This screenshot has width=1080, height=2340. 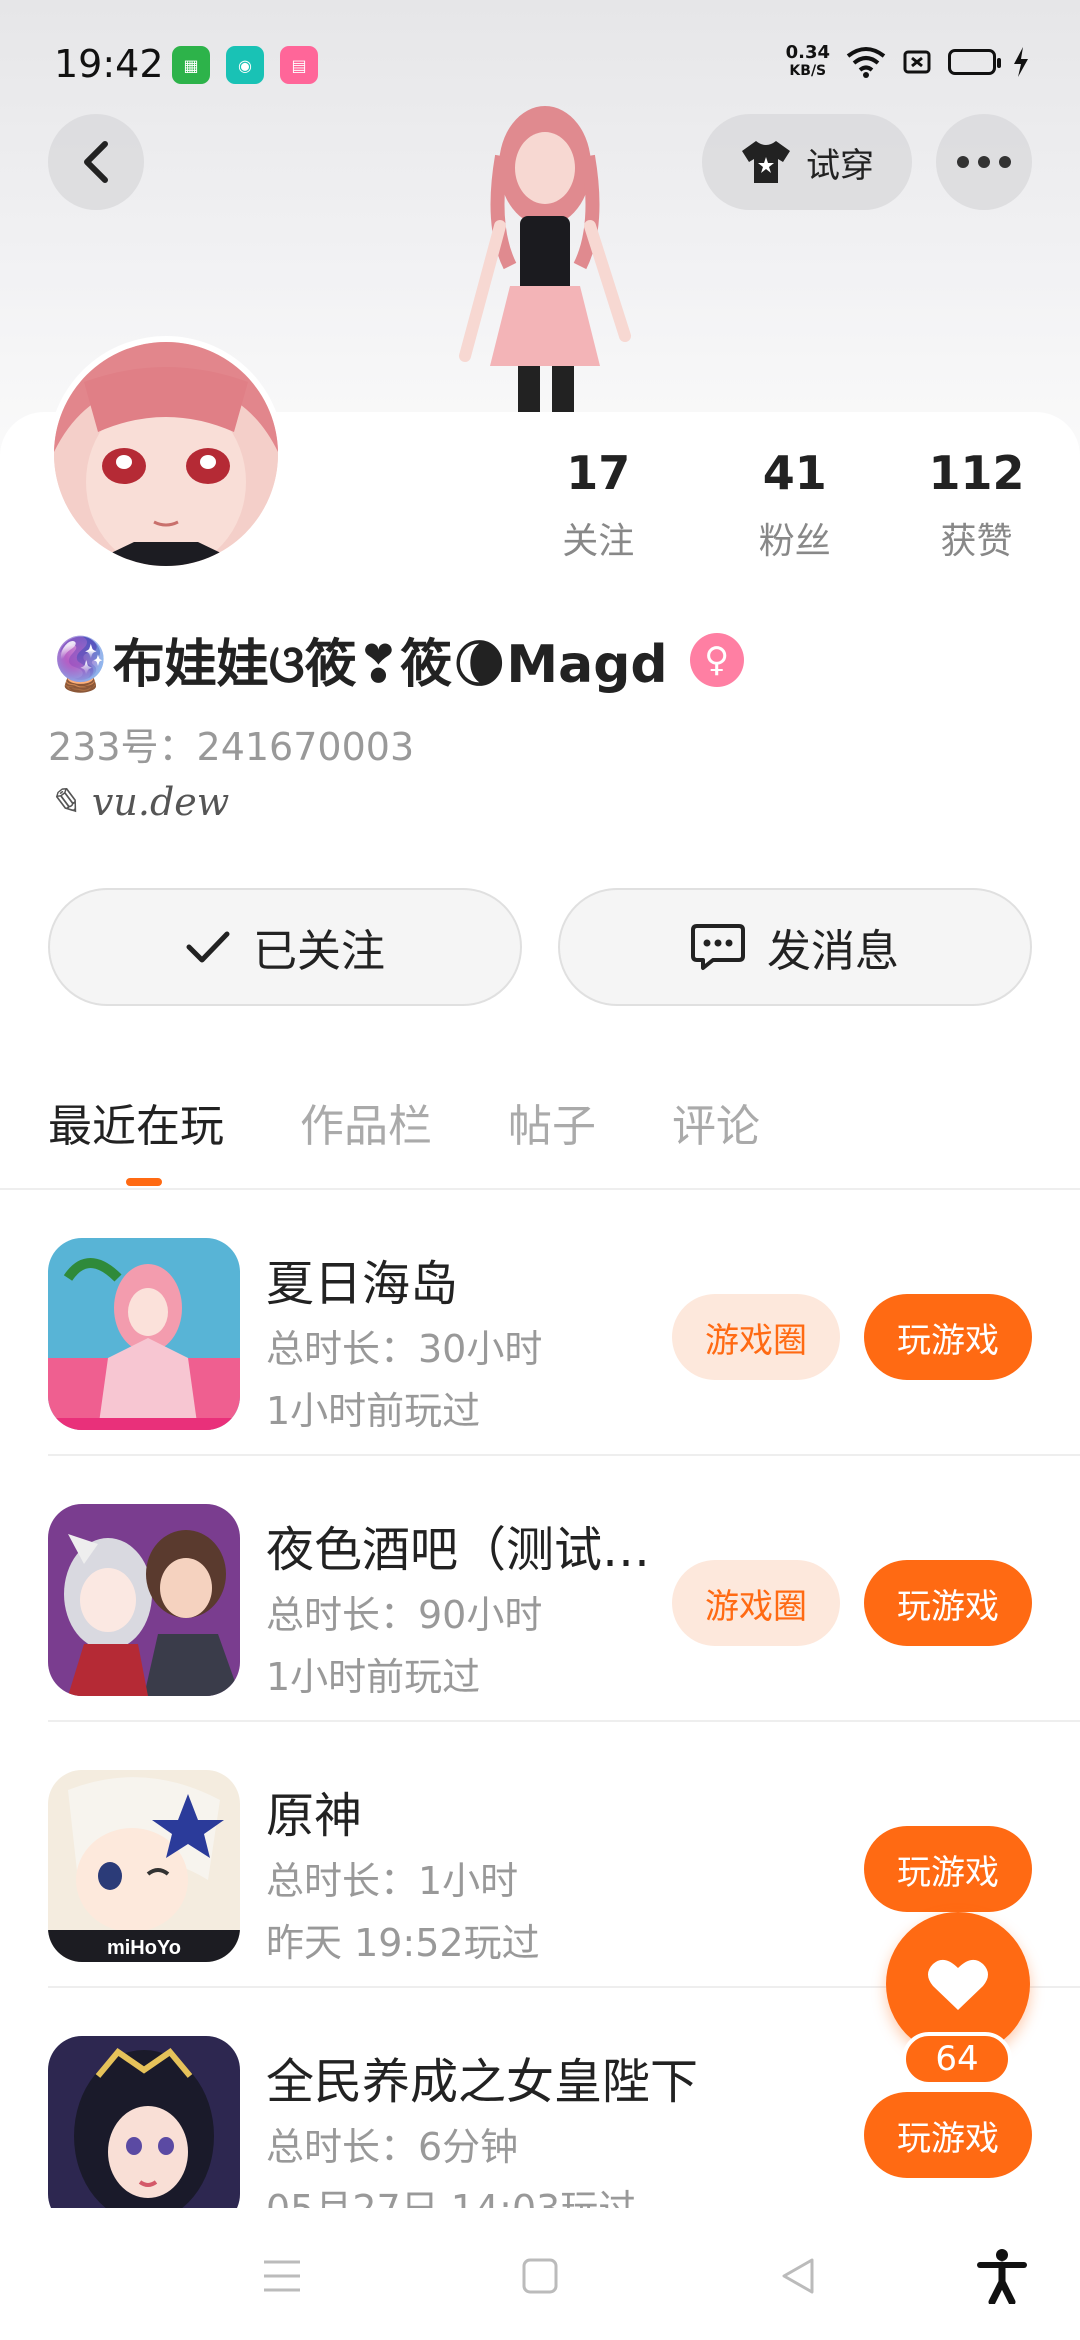 I want to click on message-button: 发消息, so click(x=795, y=947).